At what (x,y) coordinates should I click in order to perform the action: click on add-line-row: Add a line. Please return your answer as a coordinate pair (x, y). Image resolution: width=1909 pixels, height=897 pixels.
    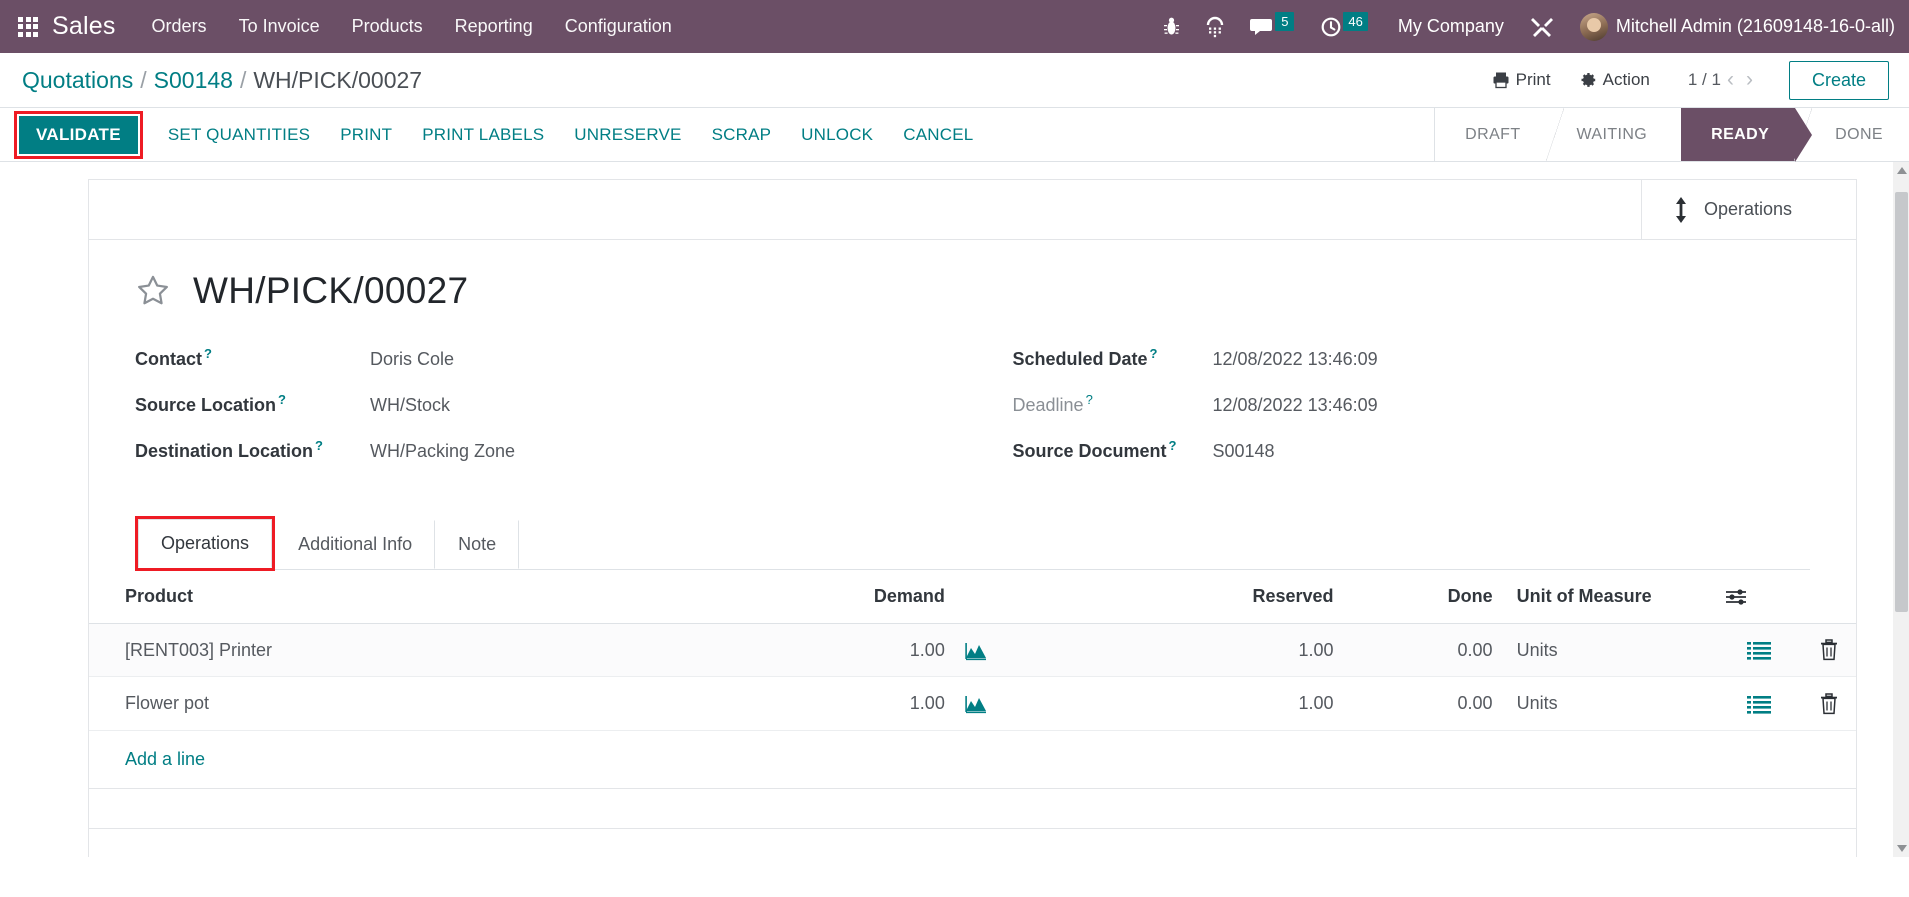
    Looking at the image, I should click on (972, 759).